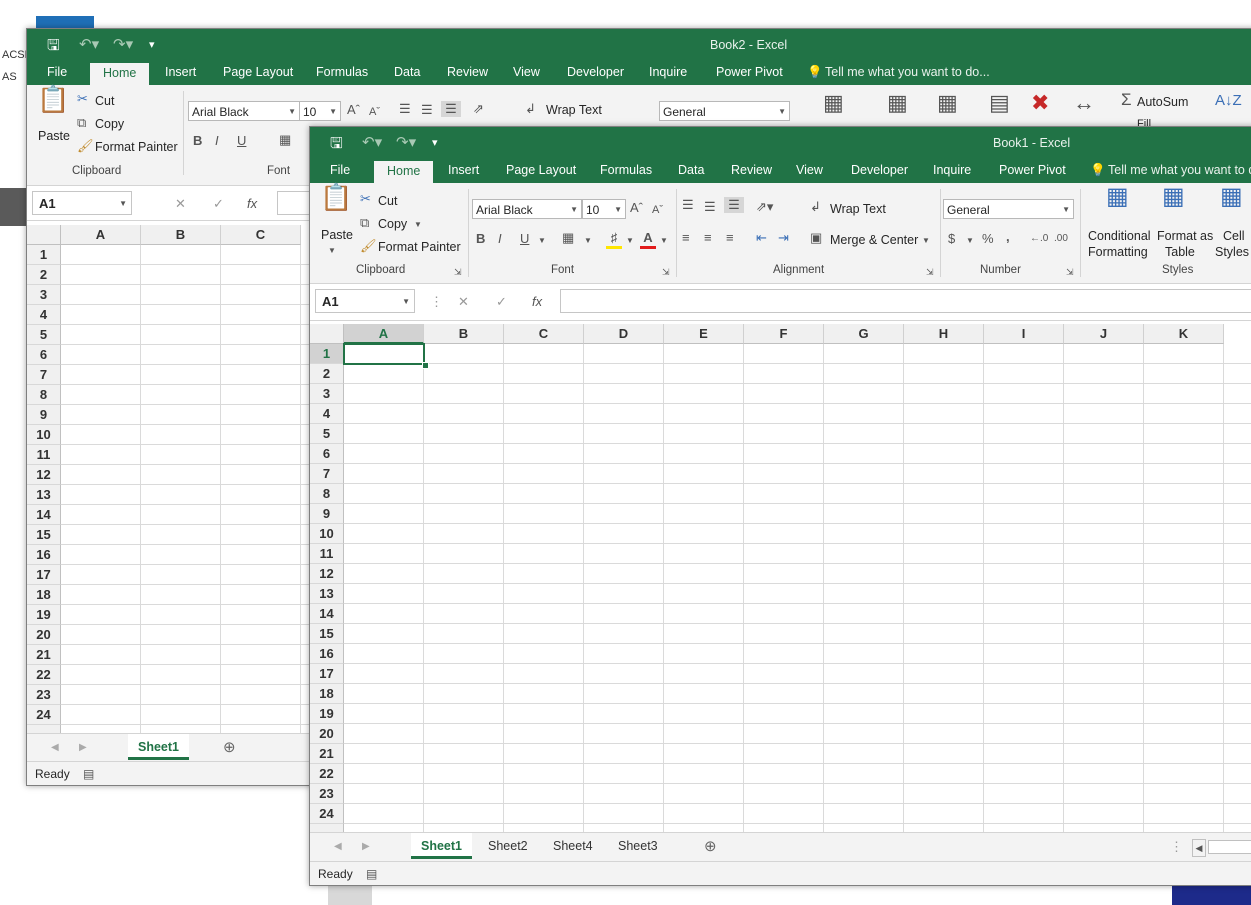 Image resolution: width=1251 pixels, height=905 pixels. I want to click on sheet-tab: Sheet2, so click(508, 846).